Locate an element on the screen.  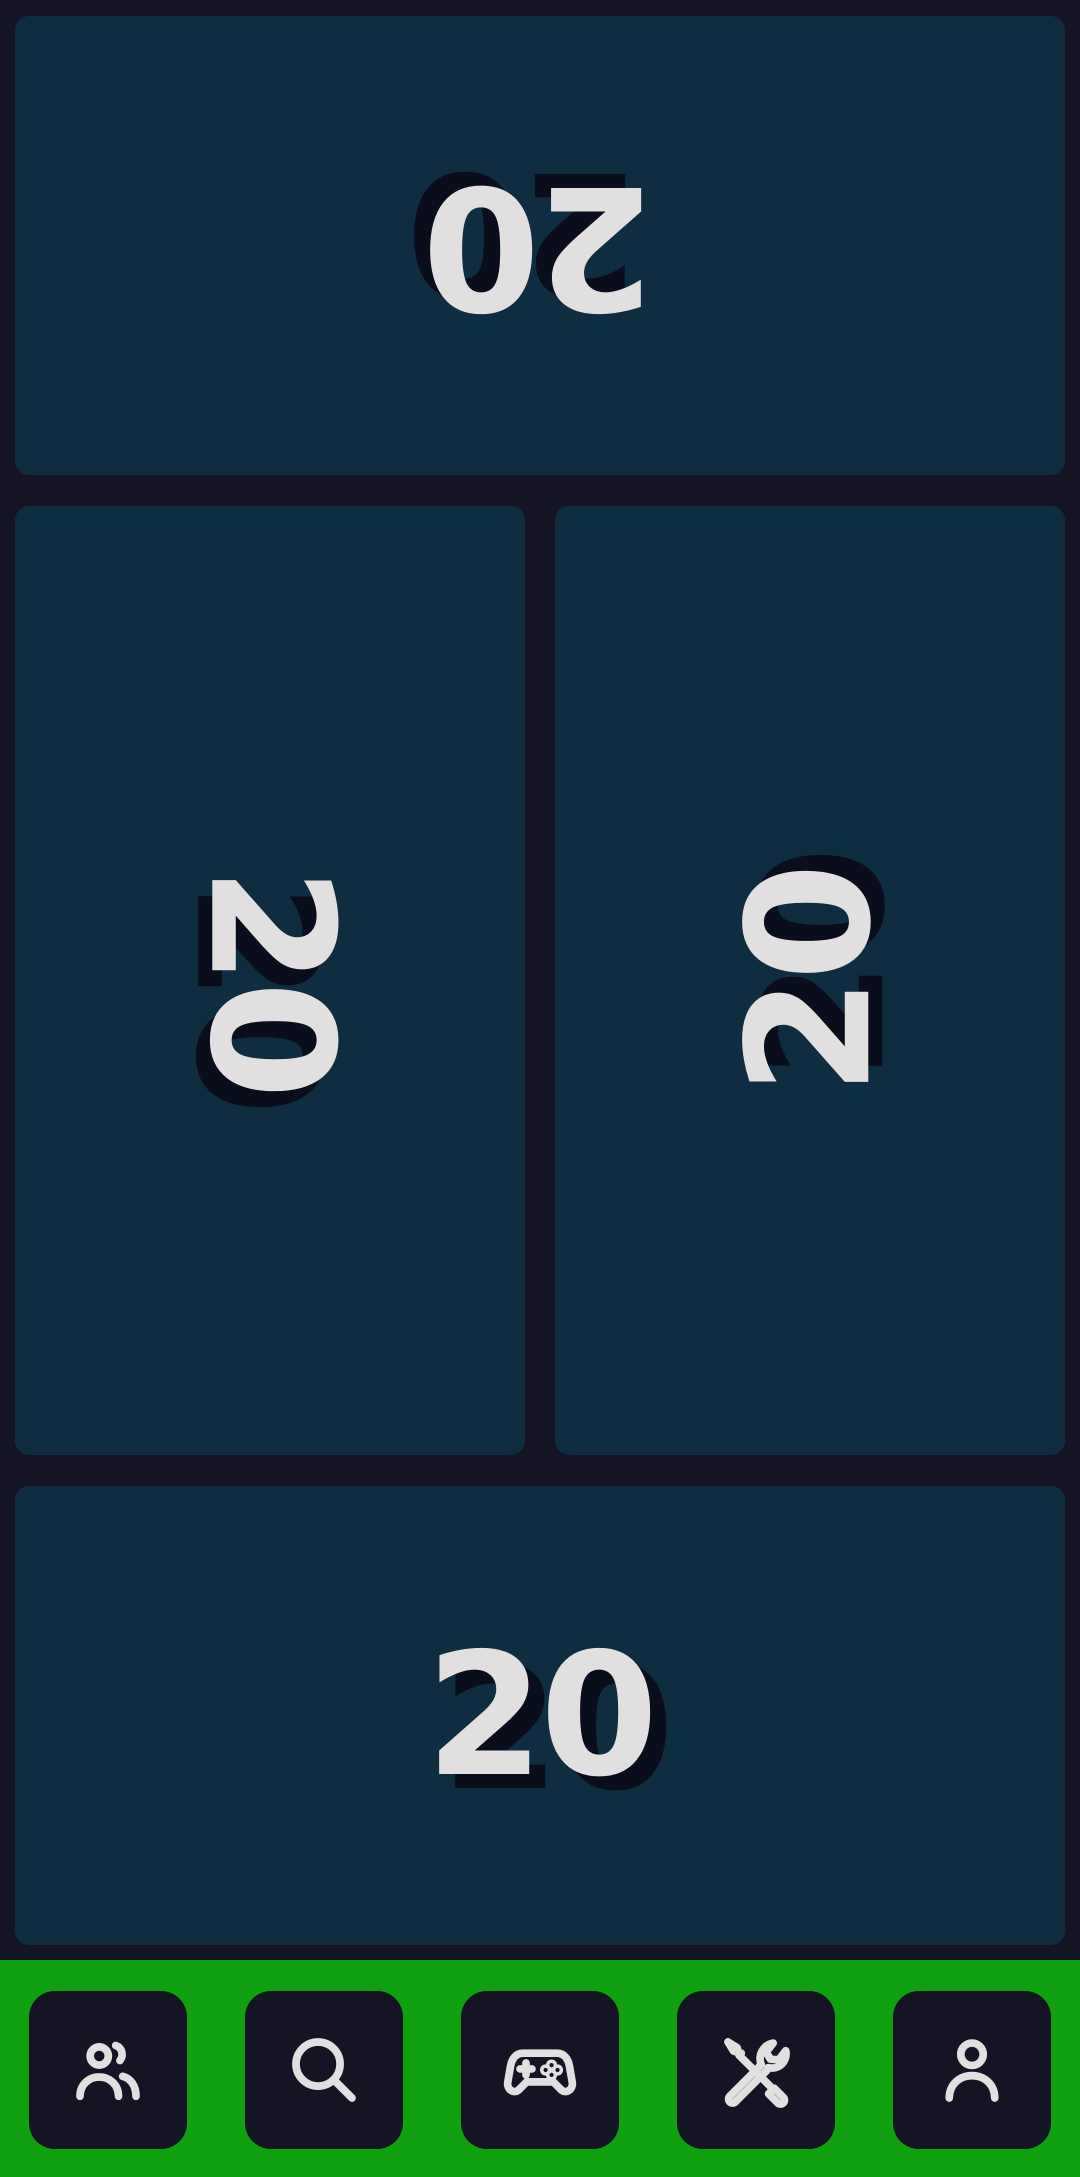
life-total-bottom: 20 is located at coordinates (542, 1715).